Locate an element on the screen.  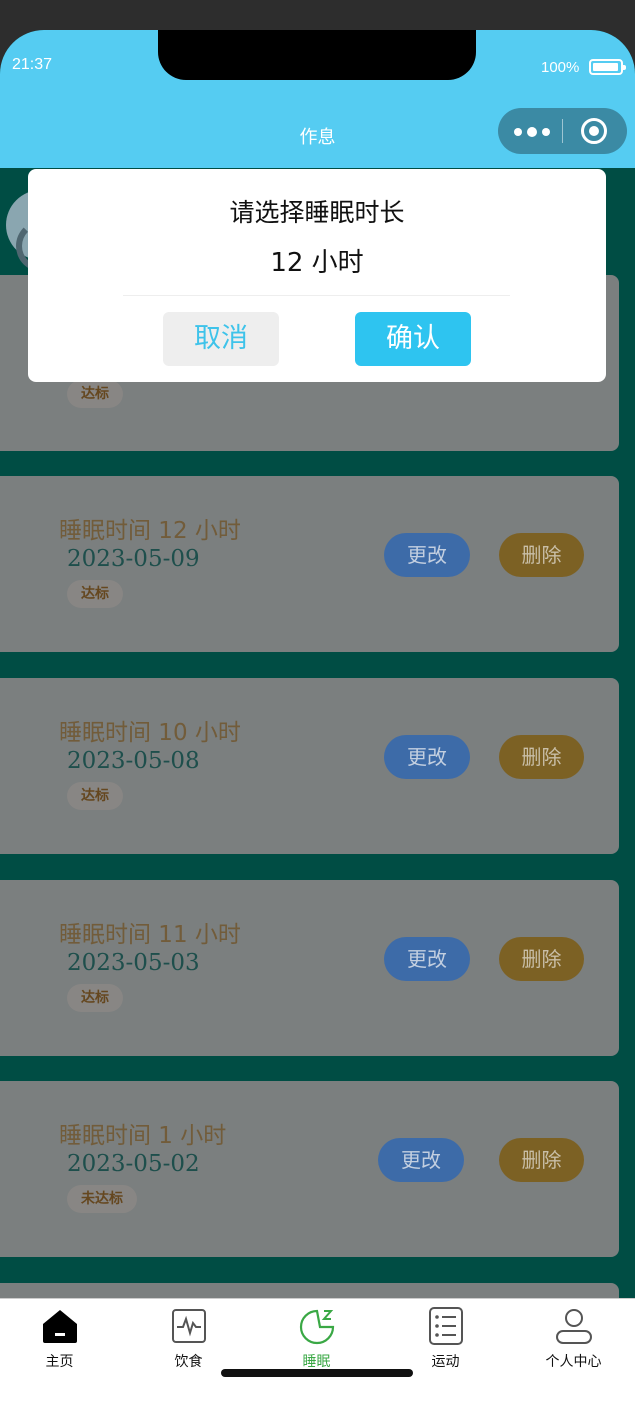
tab-sleep: 睡眠 is located at coordinates (316, 1339).